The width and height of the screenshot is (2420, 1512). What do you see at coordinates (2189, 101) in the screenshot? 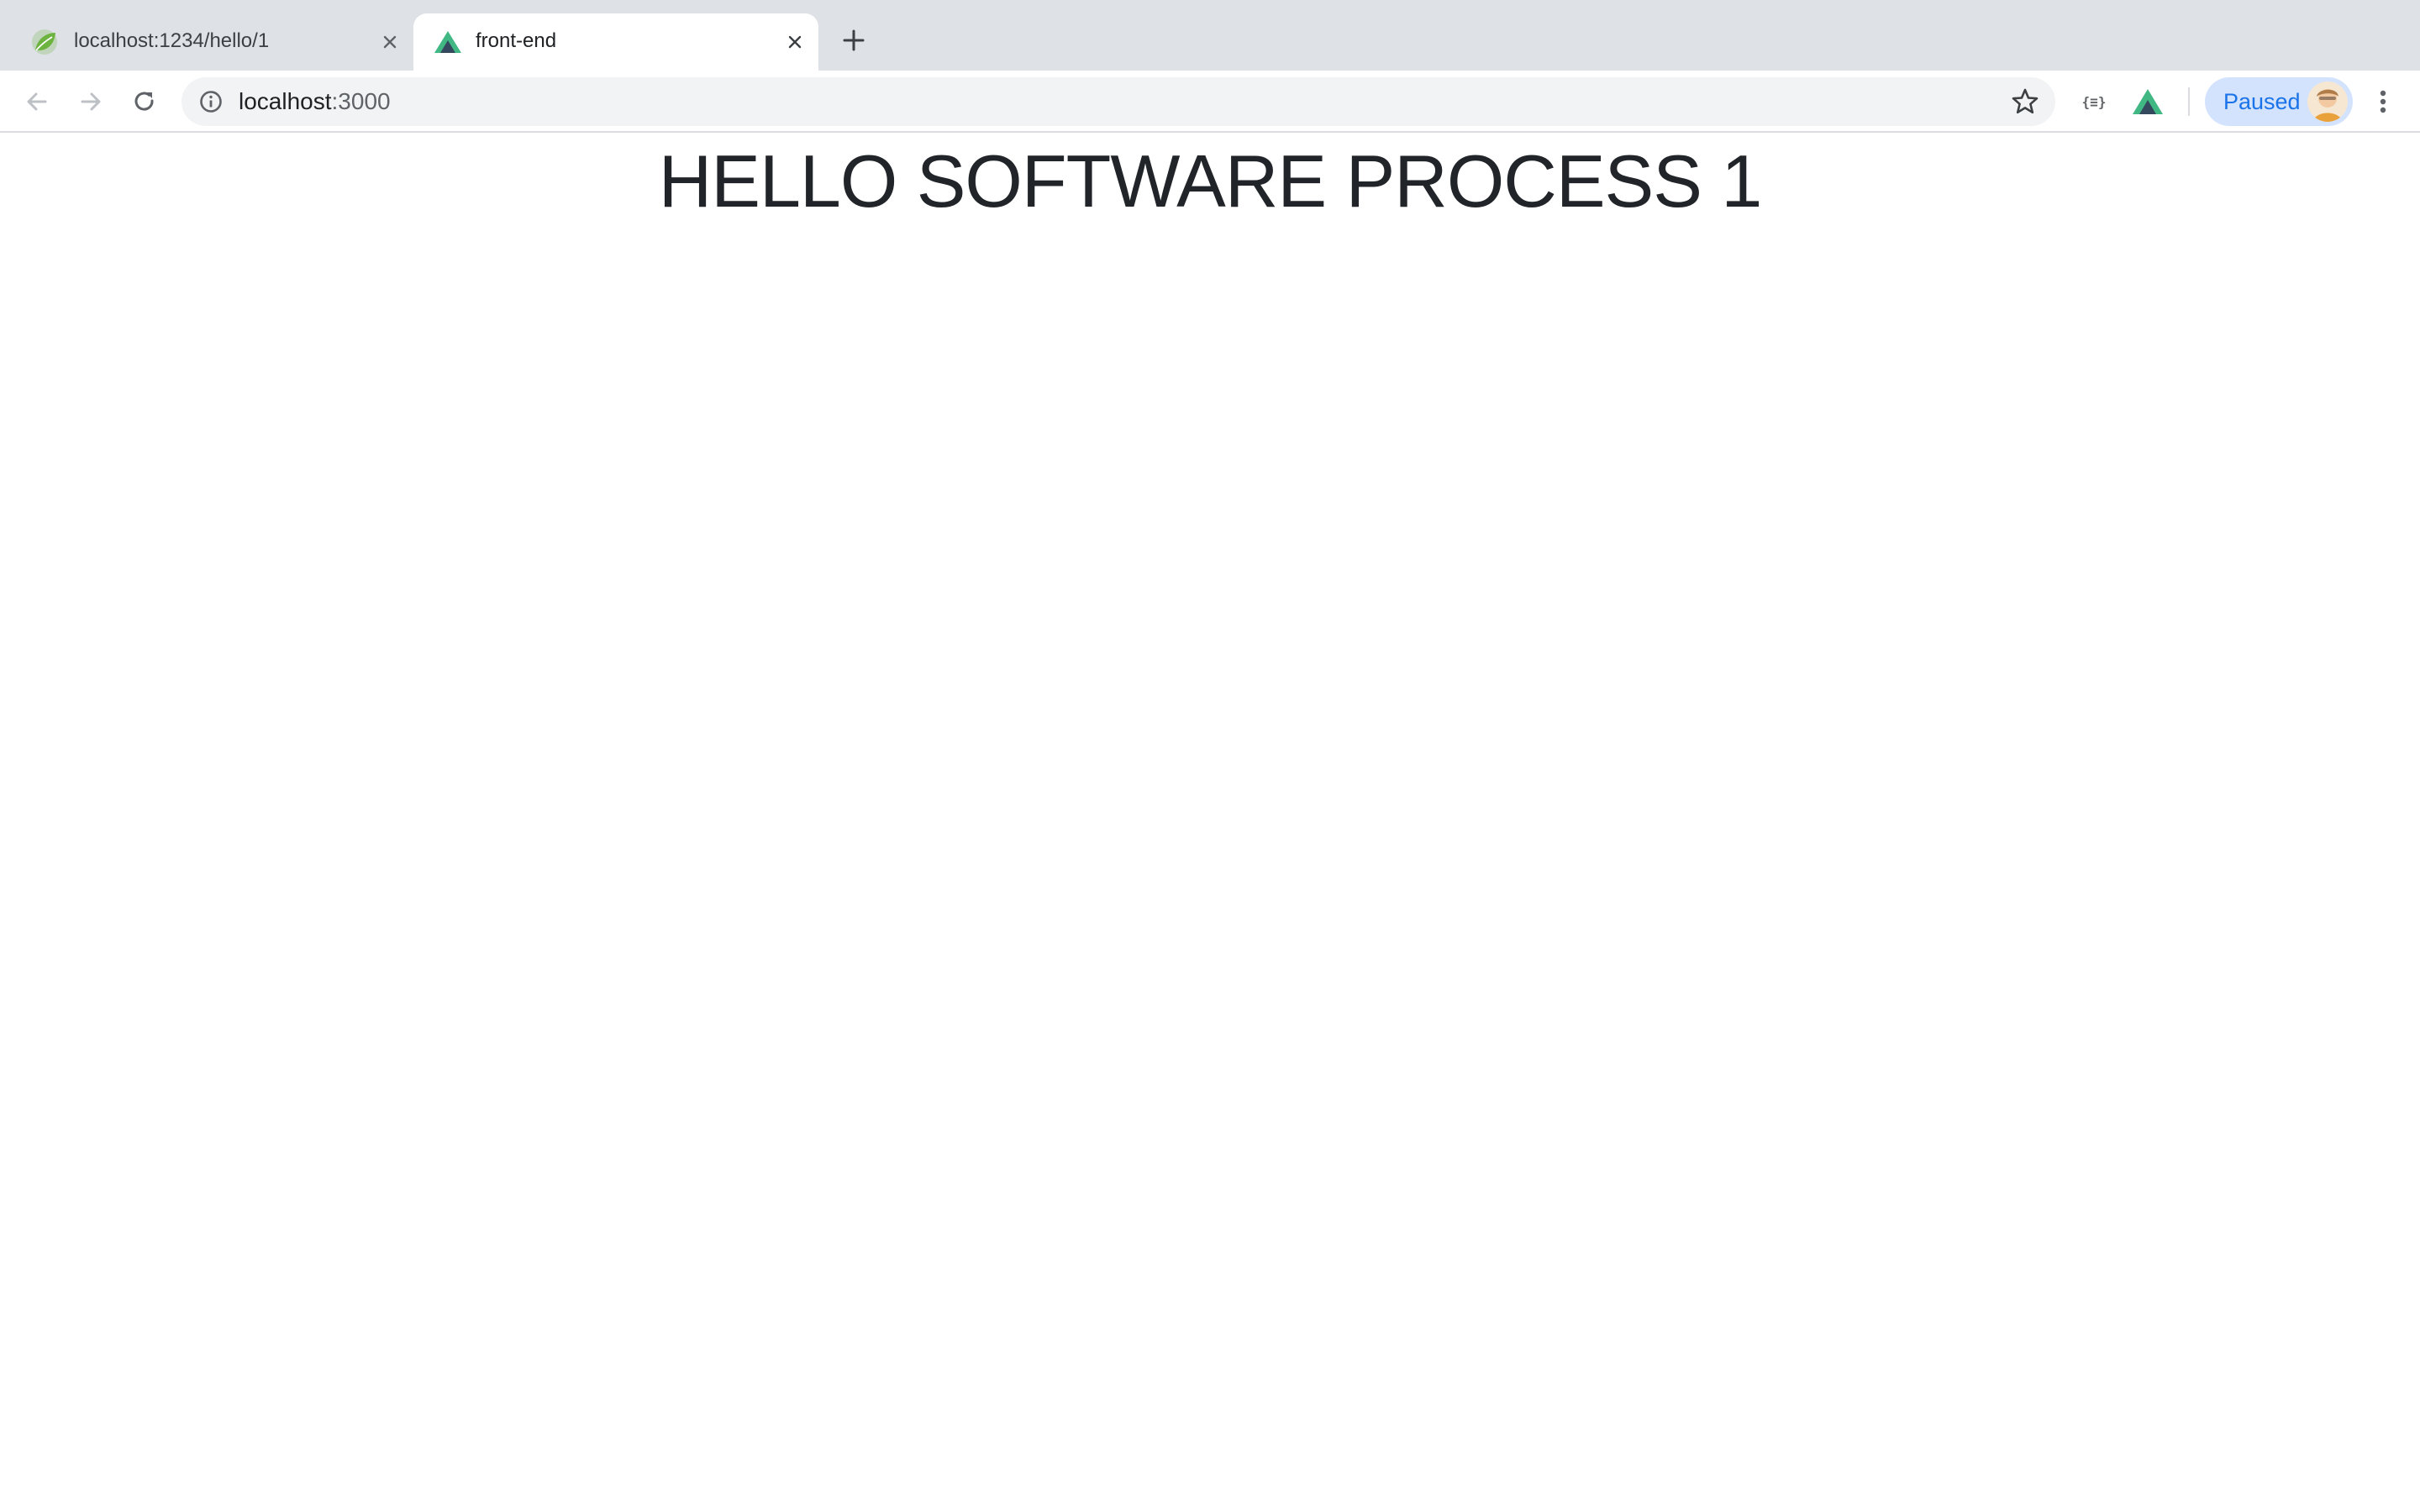
I see `toolbar-divider` at bounding box center [2189, 101].